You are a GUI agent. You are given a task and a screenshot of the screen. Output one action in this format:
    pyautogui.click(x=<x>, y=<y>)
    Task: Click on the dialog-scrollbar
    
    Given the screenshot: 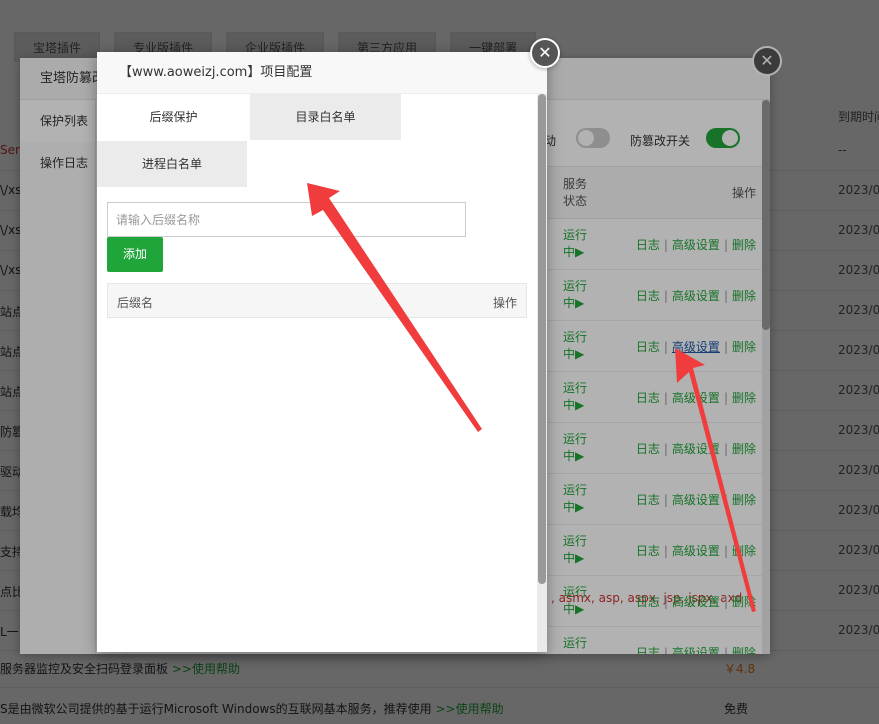 What is the action you would take?
    pyautogui.click(x=542, y=373)
    